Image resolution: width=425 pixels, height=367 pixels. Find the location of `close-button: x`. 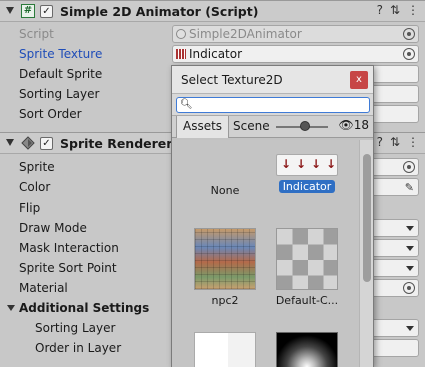

close-button: x is located at coordinates (359, 80).